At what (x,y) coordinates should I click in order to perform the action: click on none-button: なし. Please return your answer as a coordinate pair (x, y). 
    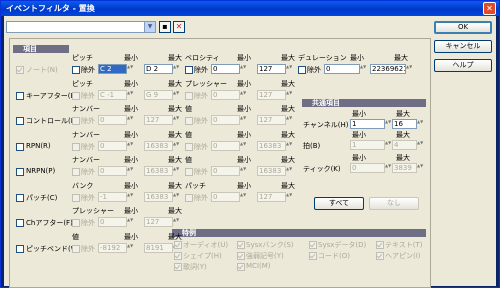
    Looking at the image, I should click on (394, 203).